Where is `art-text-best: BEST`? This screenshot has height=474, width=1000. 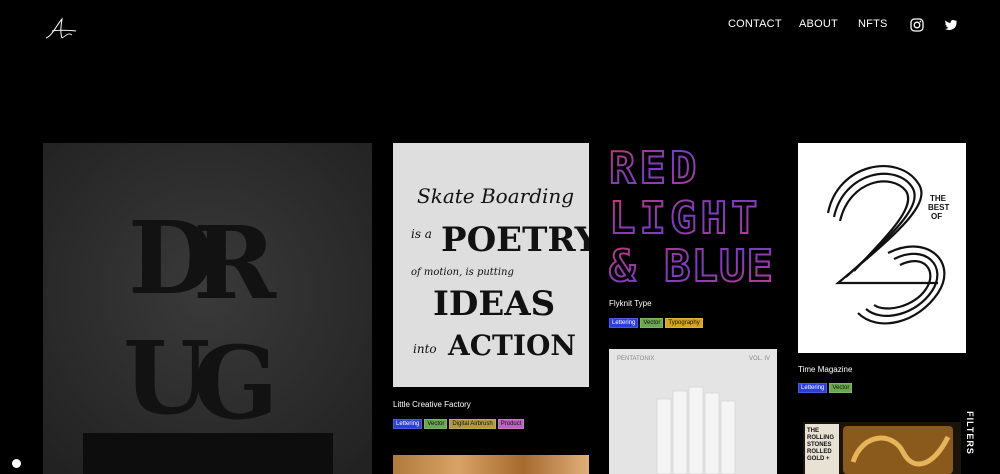 art-text-best: BEST is located at coordinates (938, 207).